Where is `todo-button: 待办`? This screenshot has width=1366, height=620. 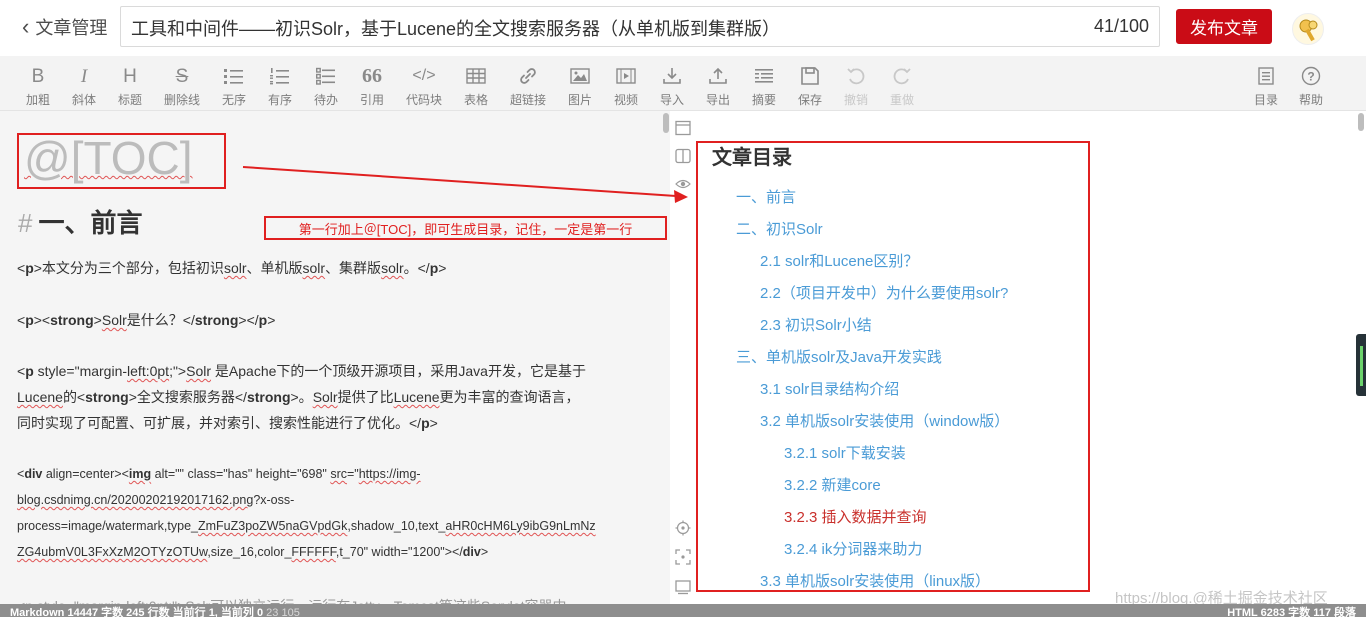
todo-button: 待办 is located at coordinates (326, 86).